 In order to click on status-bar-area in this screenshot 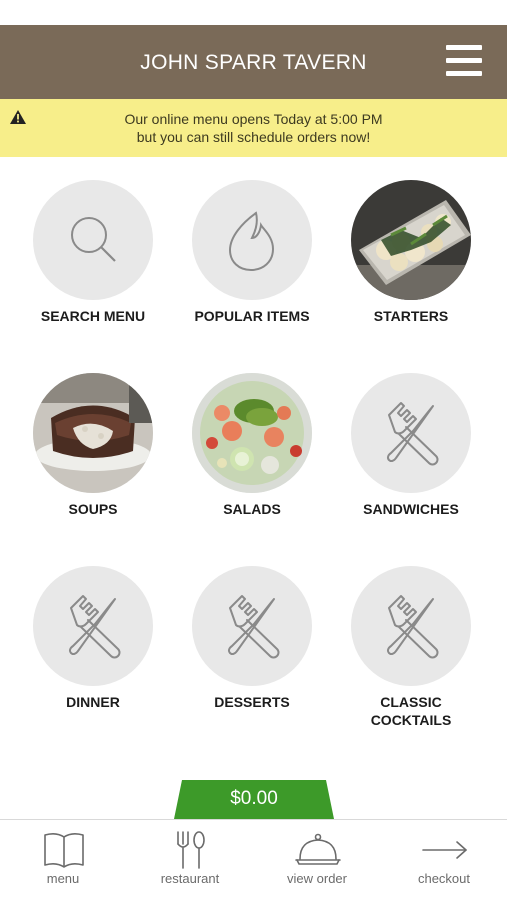, I will do `click(253, 12)`.